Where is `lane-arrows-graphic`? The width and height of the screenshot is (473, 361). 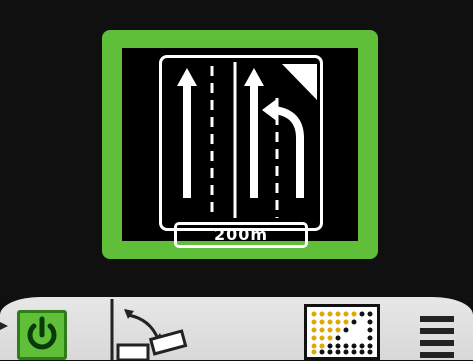
lane-arrows-graphic is located at coordinates (247, 140).